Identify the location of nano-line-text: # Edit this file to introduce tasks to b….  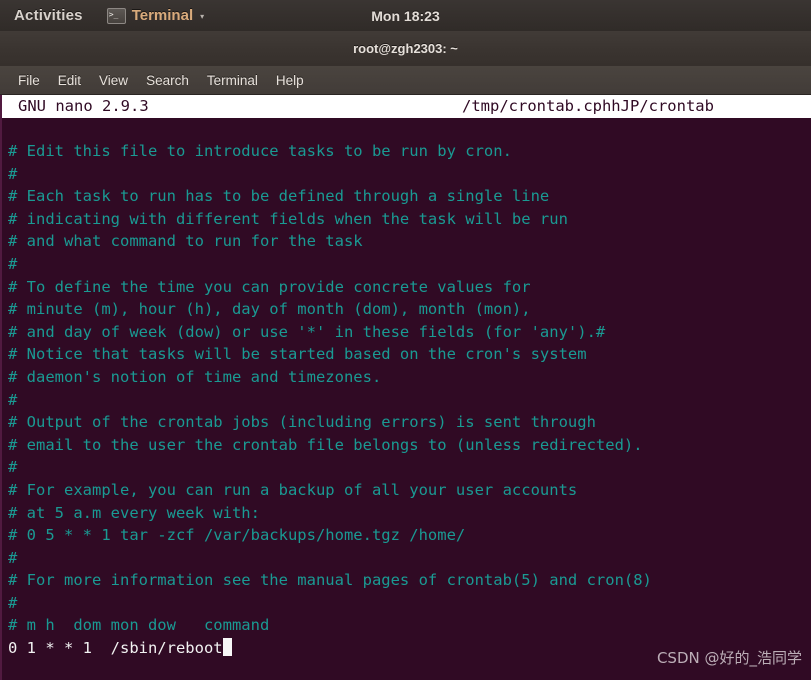
(260, 151).